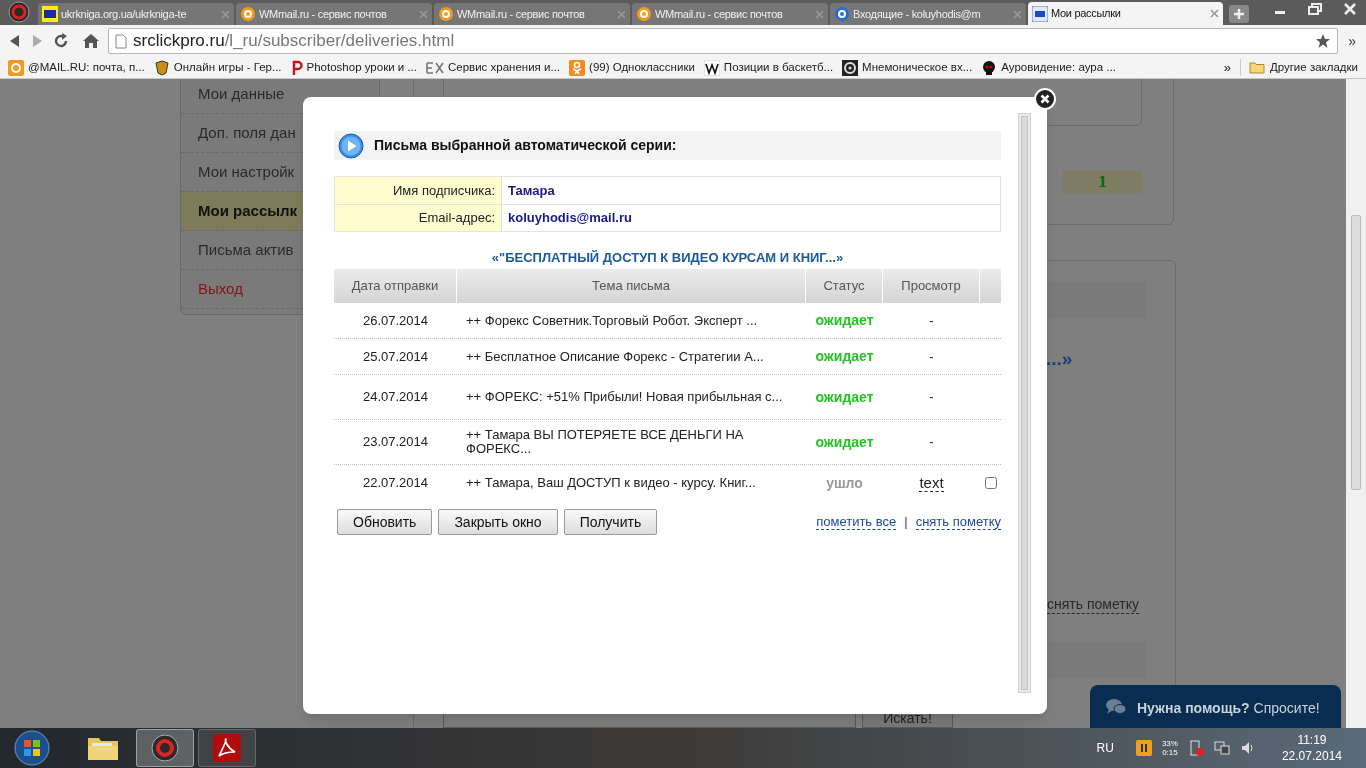 This screenshot has width=1366, height=768. What do you see at coordinates (61, 41) in the screenshot?
I see `reload-icon` at bounding box center [61, 41].